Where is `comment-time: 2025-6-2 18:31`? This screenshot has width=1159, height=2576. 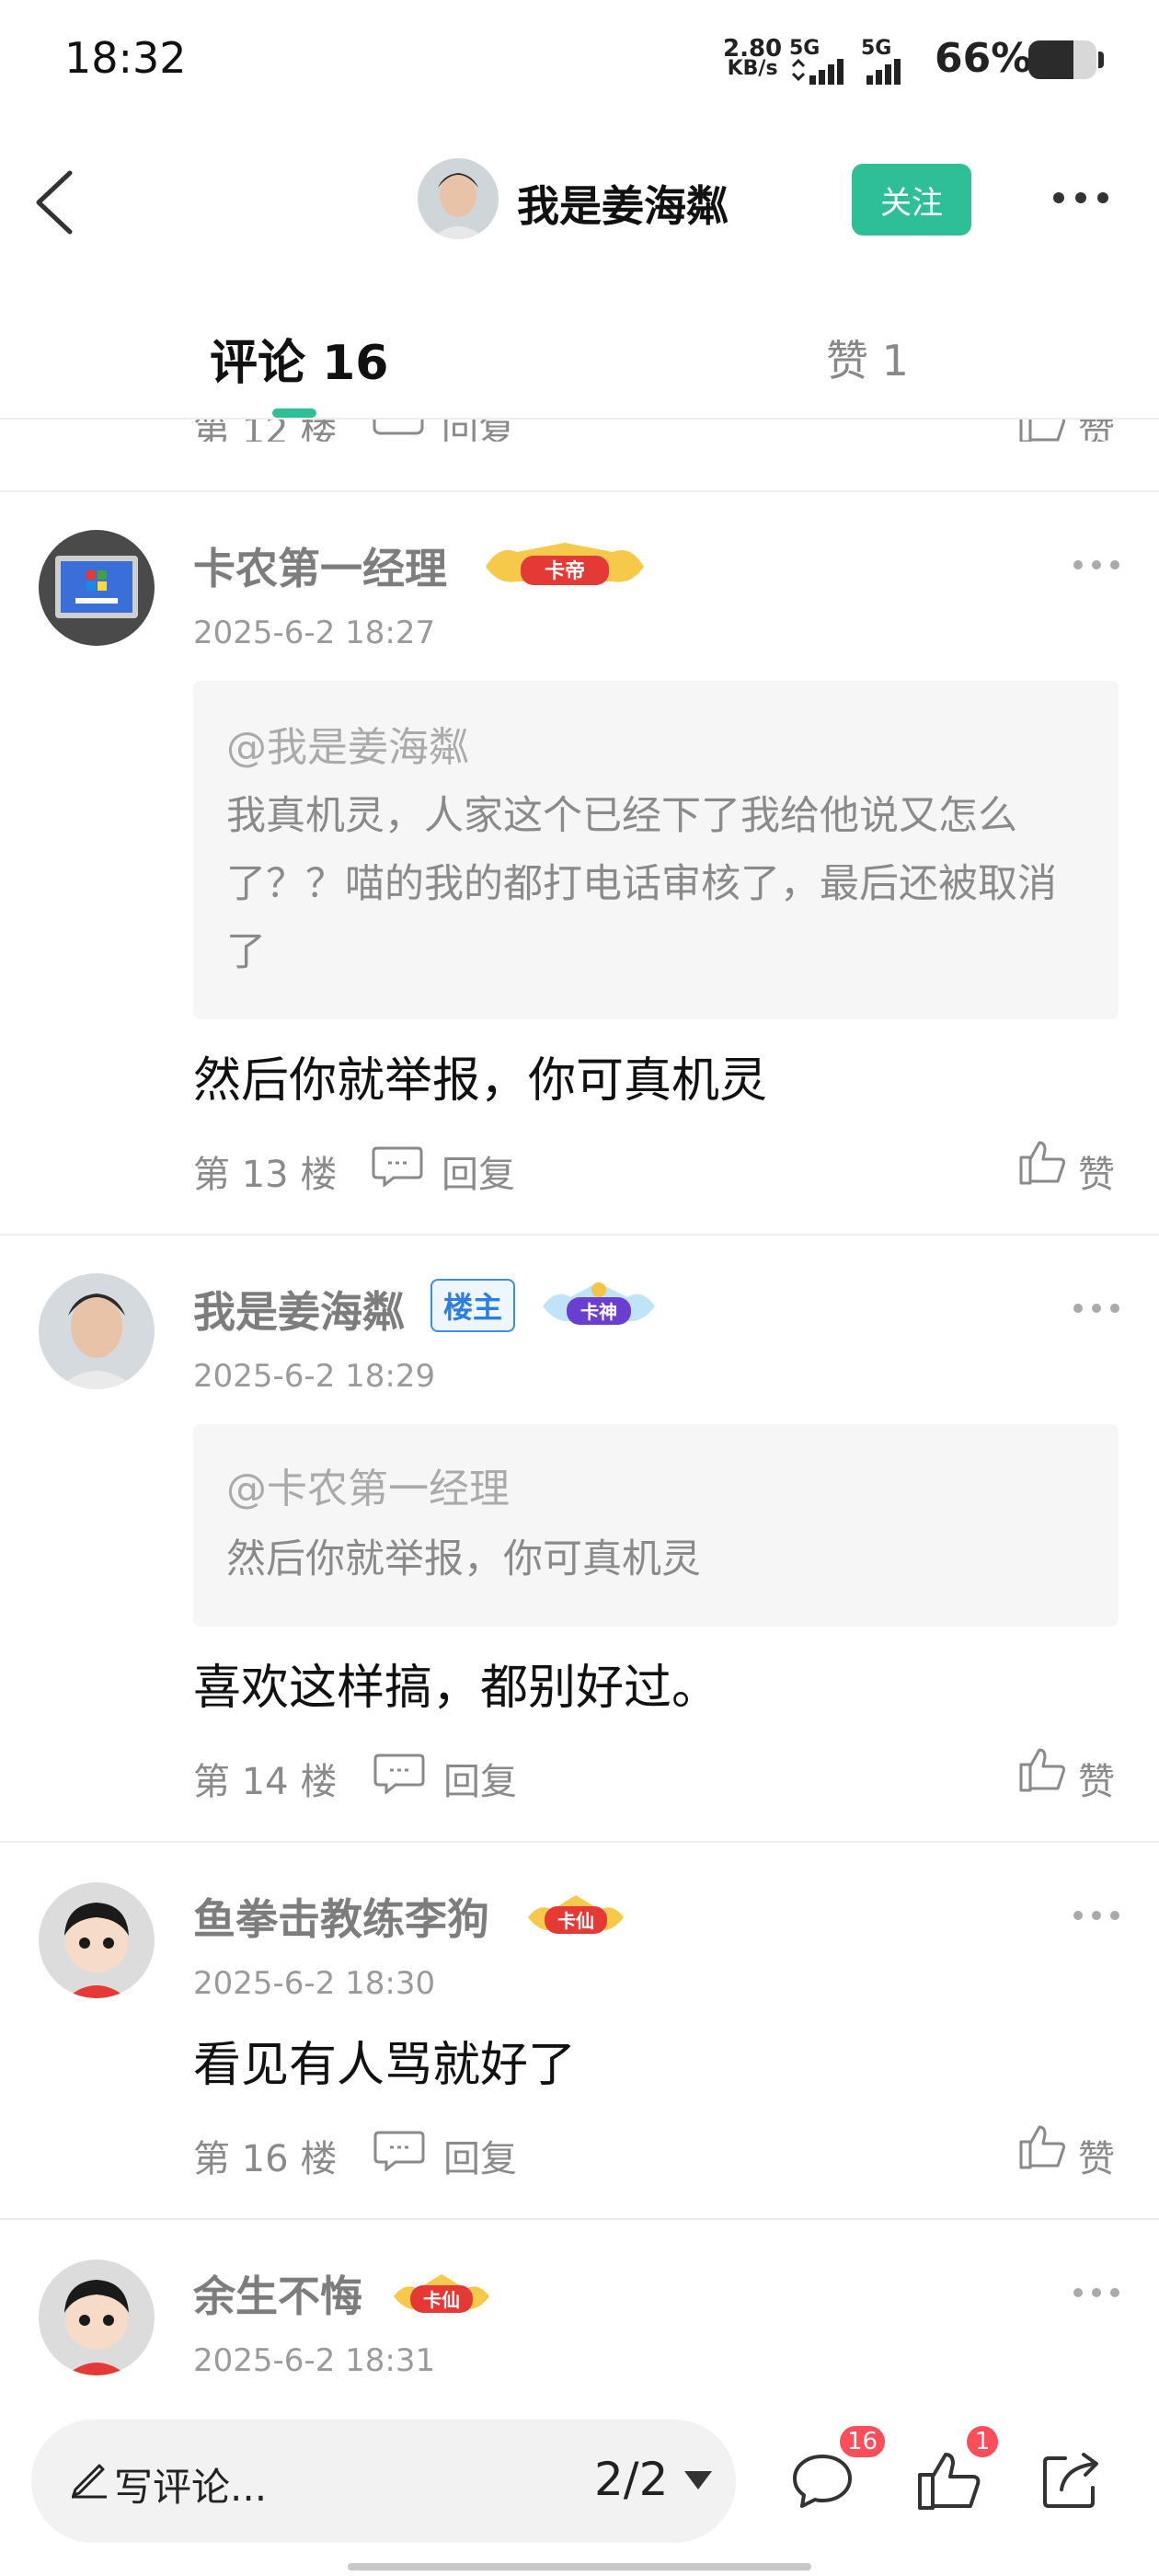 comment-time: 2025-6-2 18:31 is located at coordinates (314, 2360).